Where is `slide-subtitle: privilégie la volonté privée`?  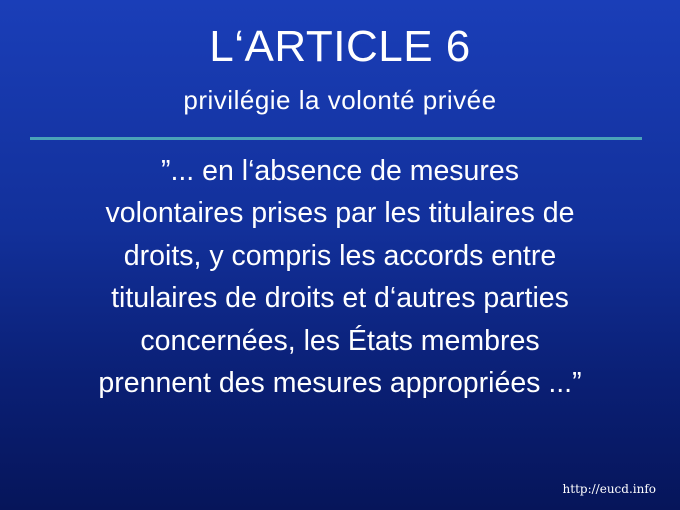 slide-subtitle: privilégie la volonté privée is located at coordinates (340, 100).